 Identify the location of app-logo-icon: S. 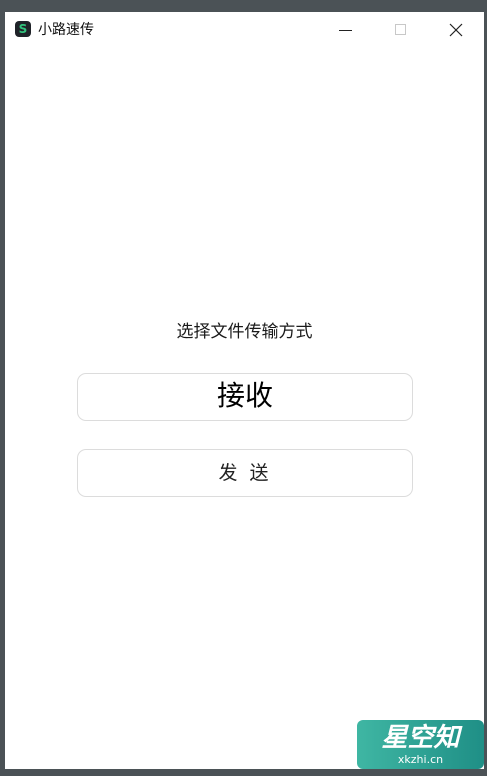
(23, 29).